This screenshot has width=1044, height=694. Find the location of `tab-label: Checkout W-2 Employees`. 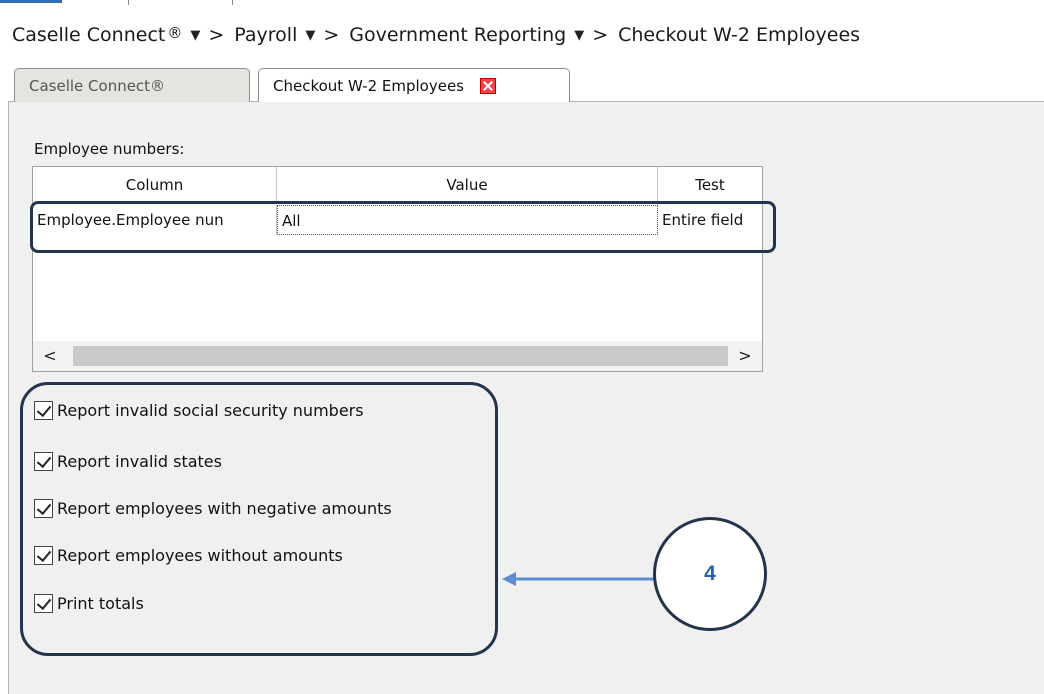

tab-label: Checkout W-2 Employees is located at coordinates (368, 85).